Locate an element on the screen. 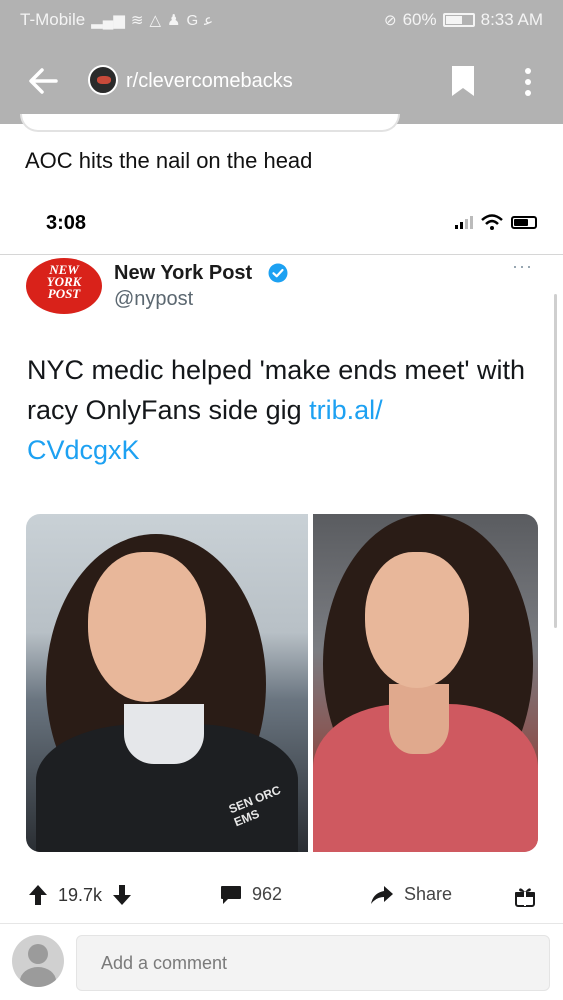 The image size is (563, 1000). person-icon: ♟ is located at coordinates (174, 20).